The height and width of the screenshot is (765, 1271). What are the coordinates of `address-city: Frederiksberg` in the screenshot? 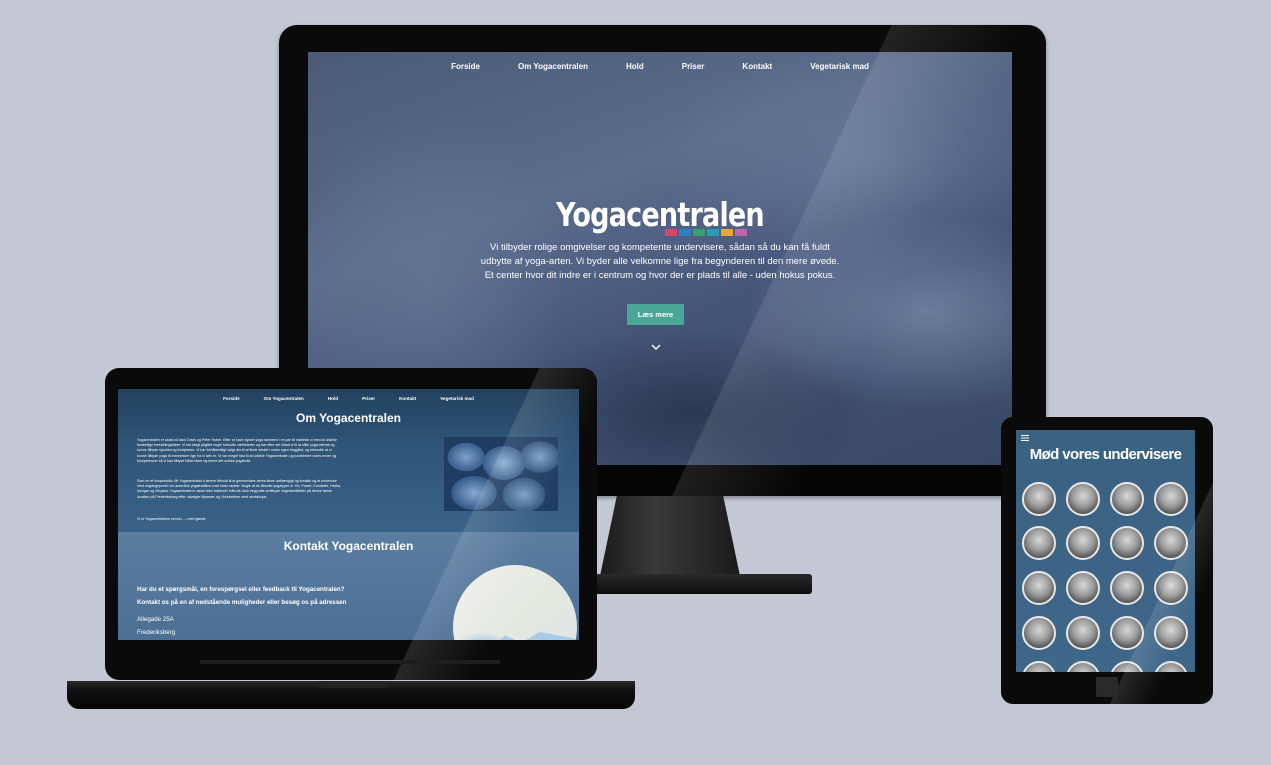 It's located at (156, 632).